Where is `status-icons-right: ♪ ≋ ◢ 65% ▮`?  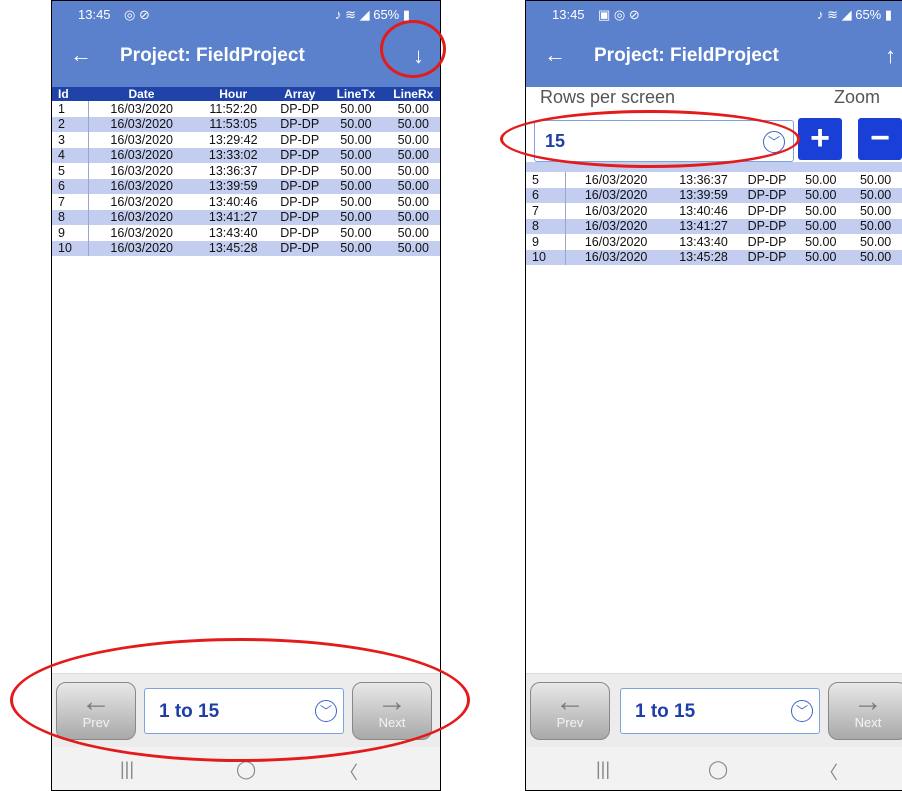 status-icons-right: ♪ ≋ ◢ 65% ▮ is located at coordinates (372, 14).